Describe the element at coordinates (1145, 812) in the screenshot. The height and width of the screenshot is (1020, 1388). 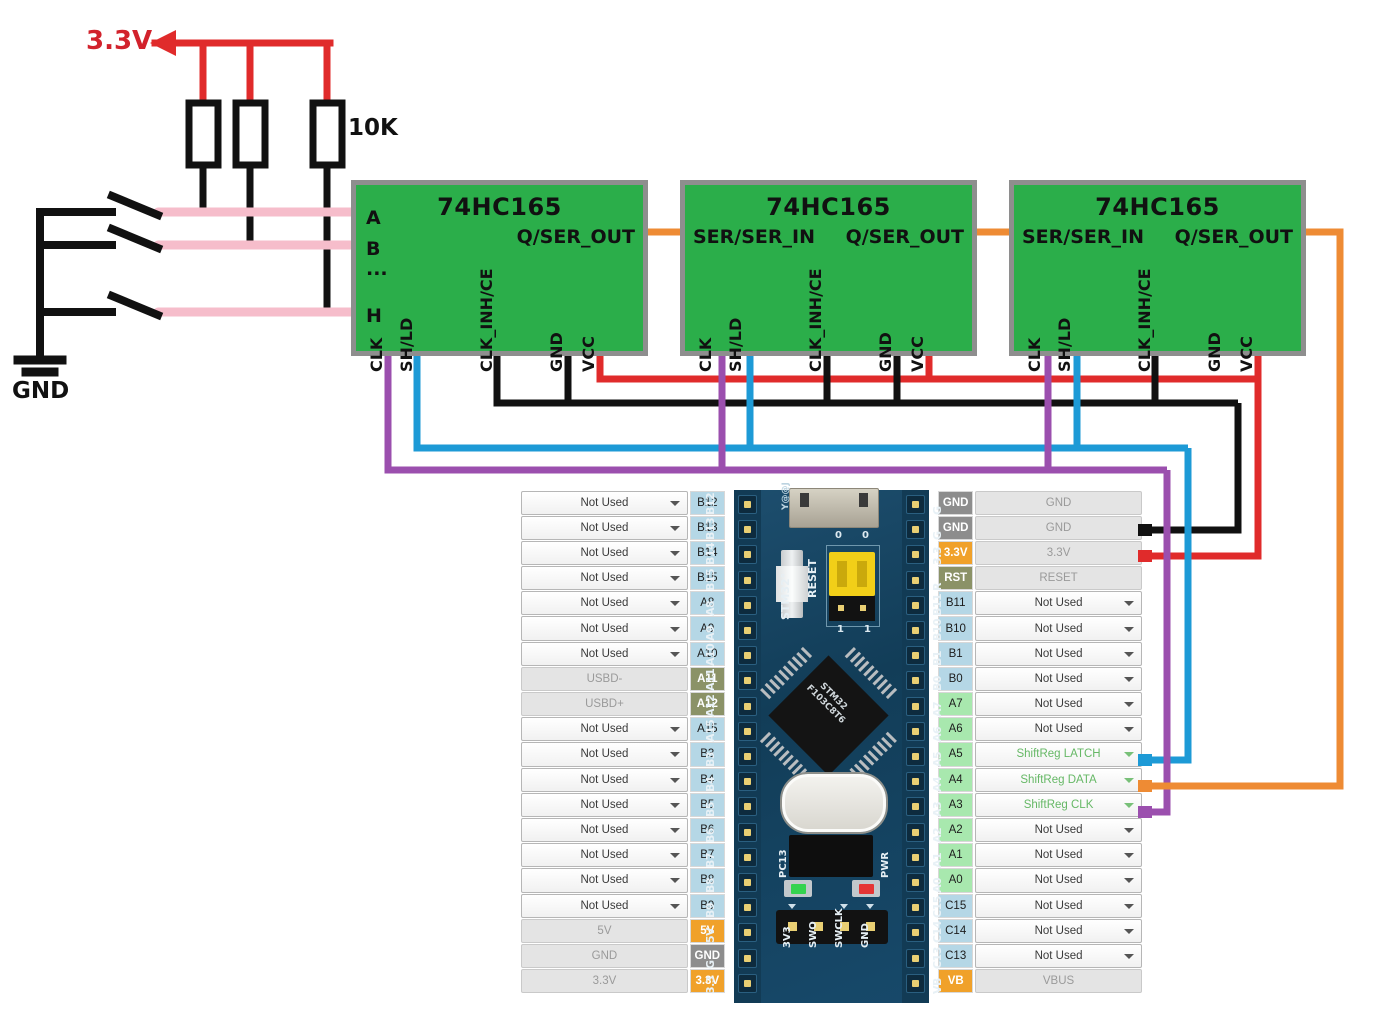
I see `clk-endcap` at that location.